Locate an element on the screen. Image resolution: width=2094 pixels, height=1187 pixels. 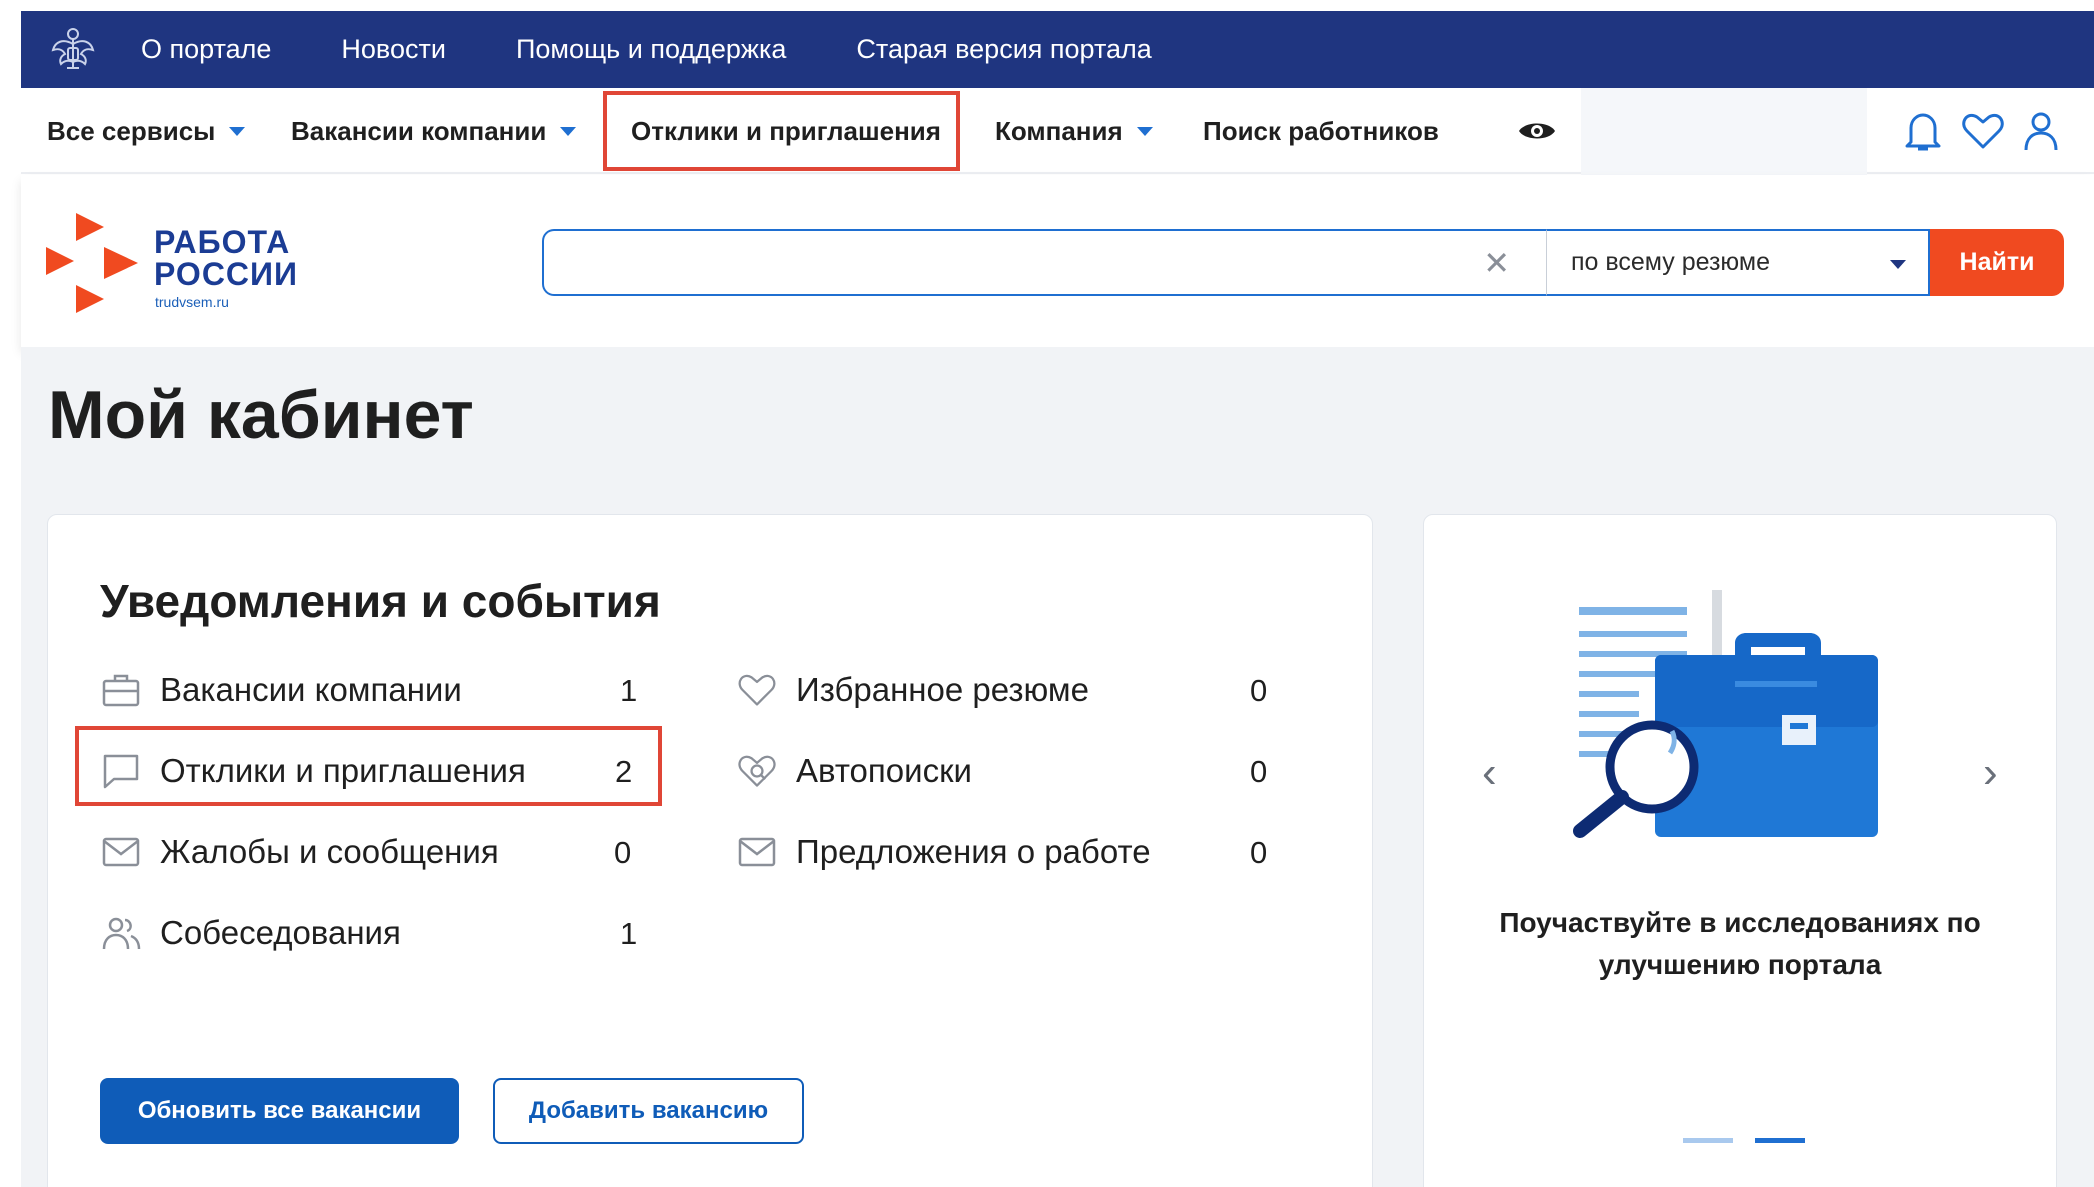
coat-of-arms-icon is located at coordinates (73, 50).